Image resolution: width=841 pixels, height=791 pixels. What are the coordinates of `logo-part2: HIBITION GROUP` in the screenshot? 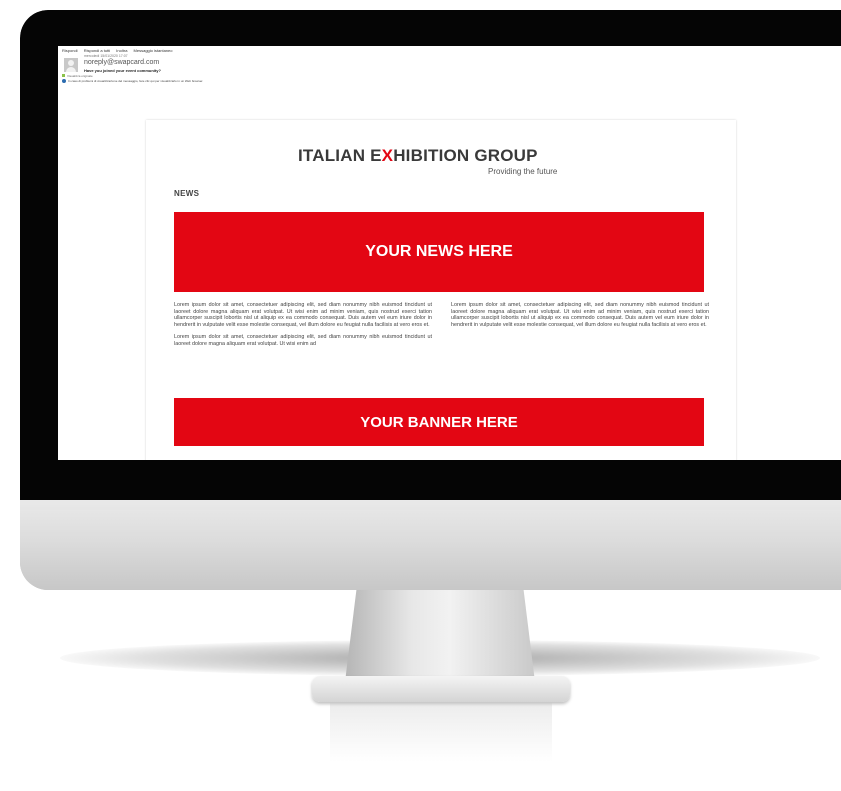 It's located at (465, 155).